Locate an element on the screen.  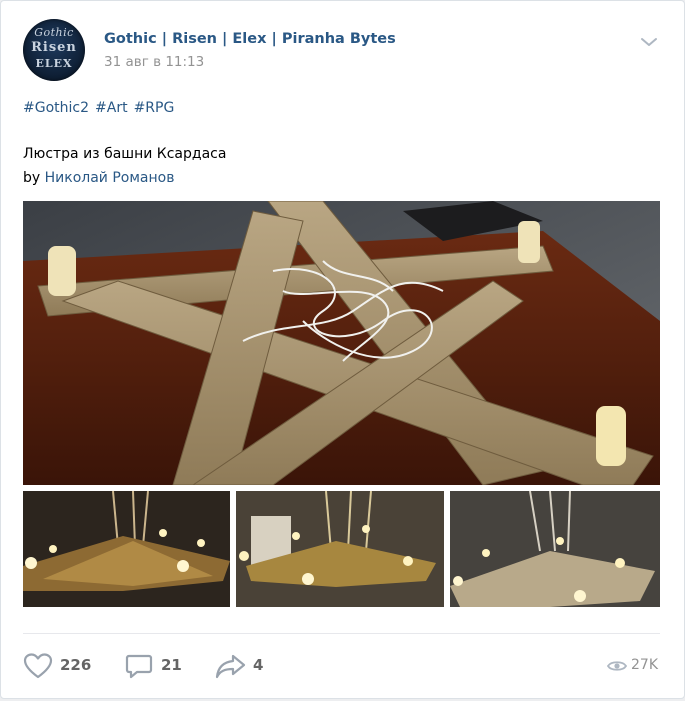
like-button: 226 is located at coordinates (58, 666).